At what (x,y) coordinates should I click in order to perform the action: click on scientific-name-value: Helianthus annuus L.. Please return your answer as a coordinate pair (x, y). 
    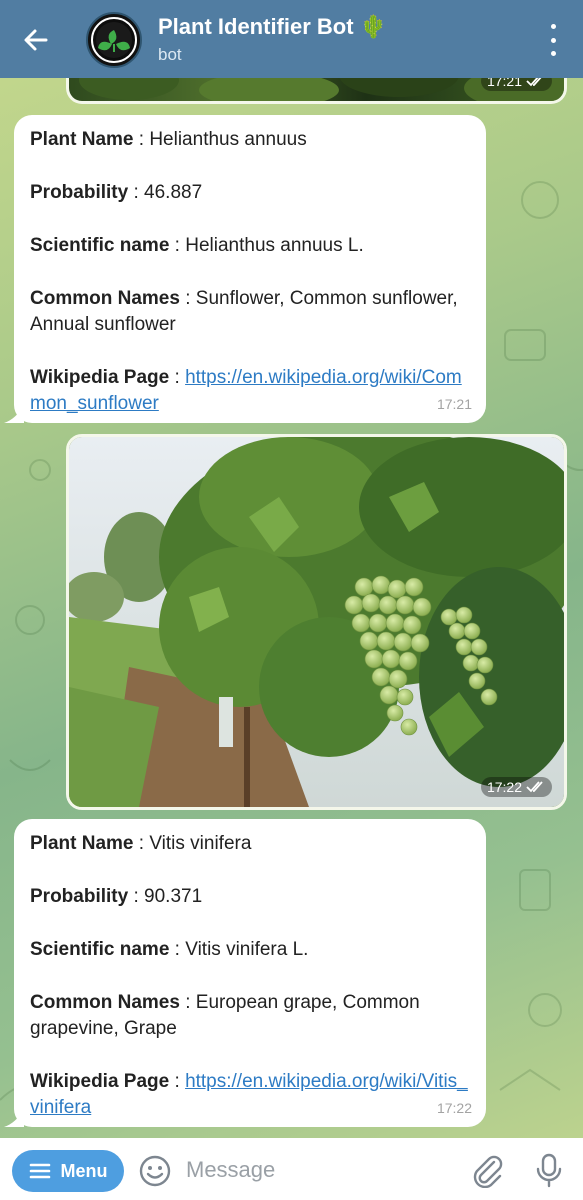
    Looking at the image, I should click on (274, 245).